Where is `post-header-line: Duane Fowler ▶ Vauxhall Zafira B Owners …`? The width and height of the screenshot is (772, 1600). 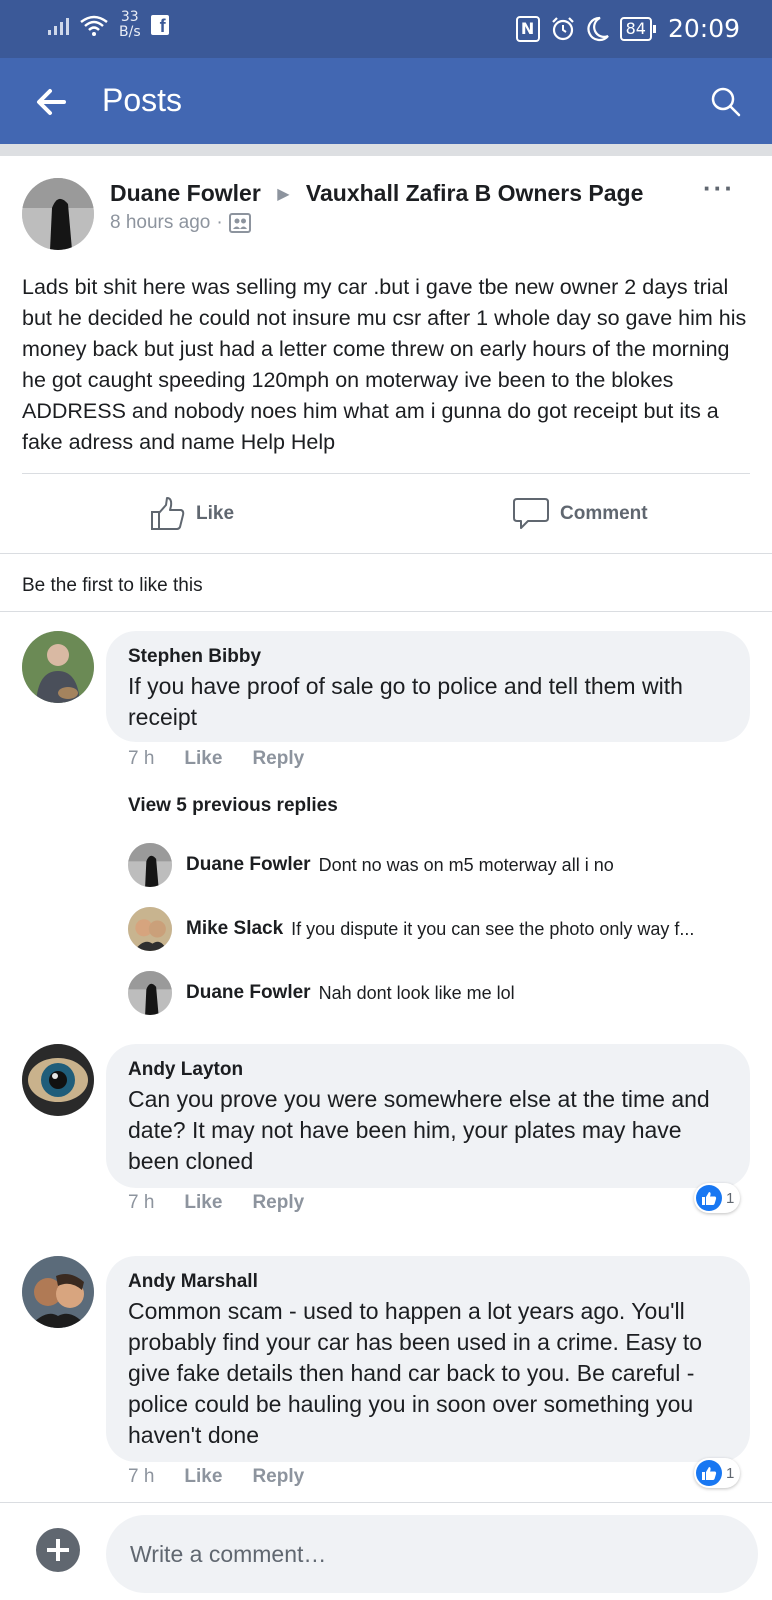 post-header-line: Duane Fowler ▶ Vauxhall Zafira B Owners … is located at coordinates (376, 195).